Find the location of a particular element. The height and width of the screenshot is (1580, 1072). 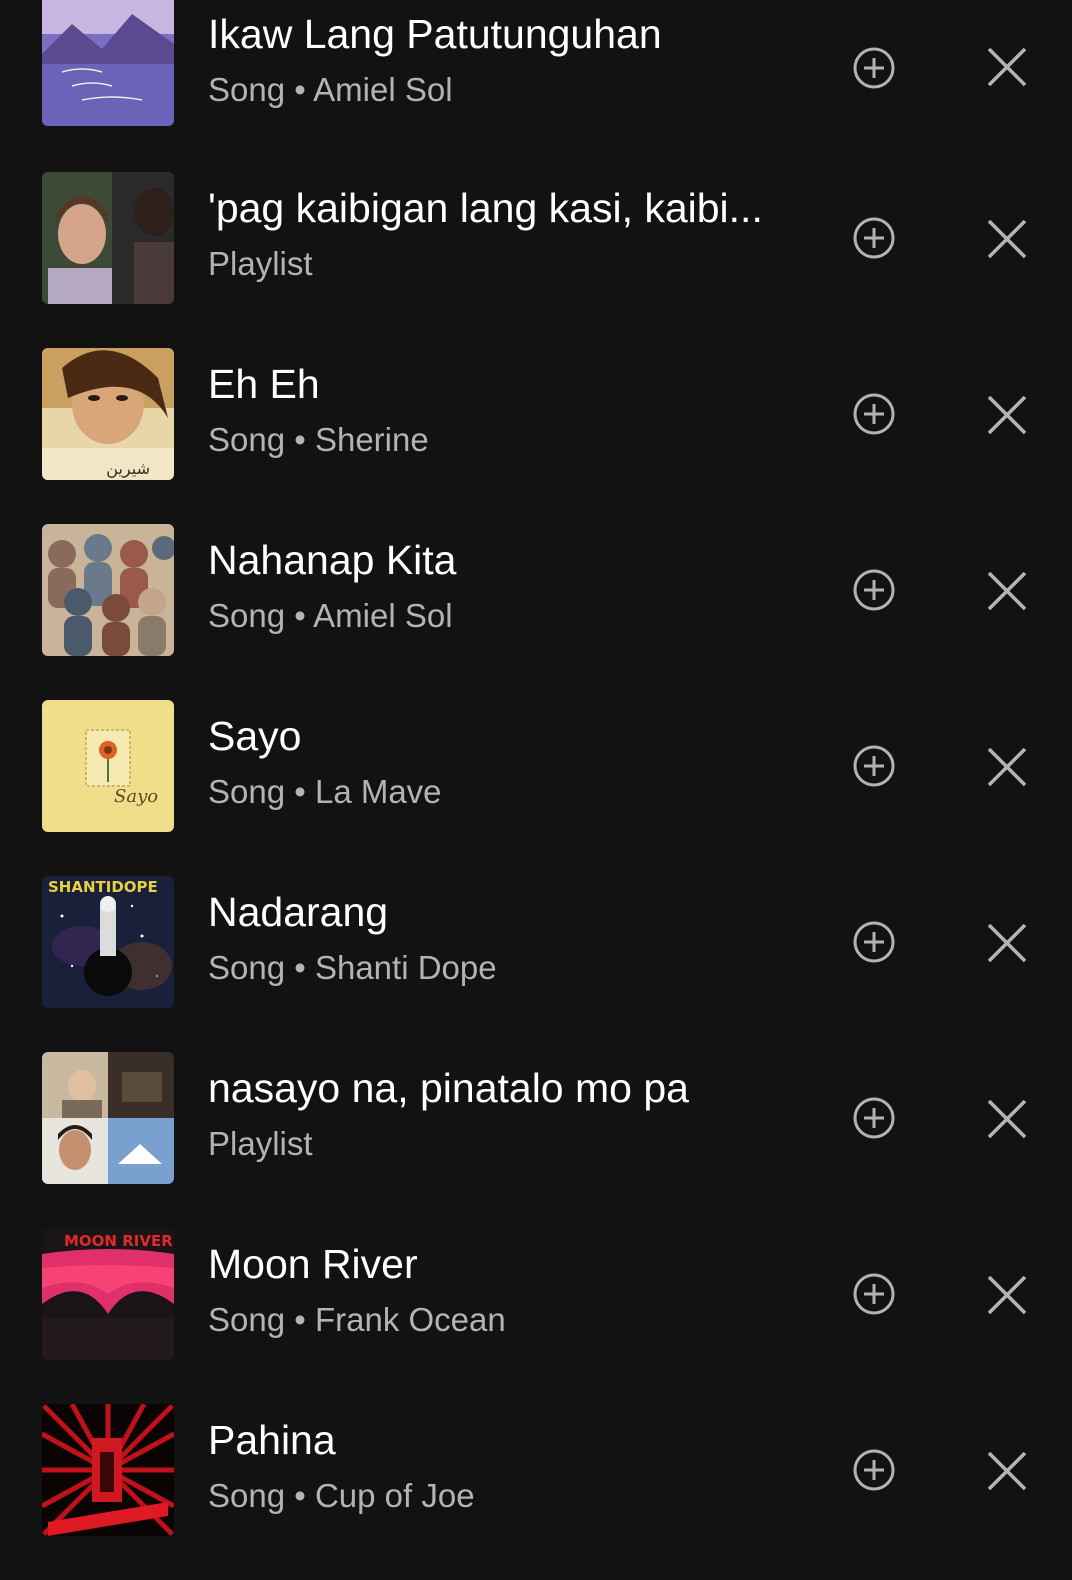

item-title: Nahanap Kita is located at coordinates (332, 560).